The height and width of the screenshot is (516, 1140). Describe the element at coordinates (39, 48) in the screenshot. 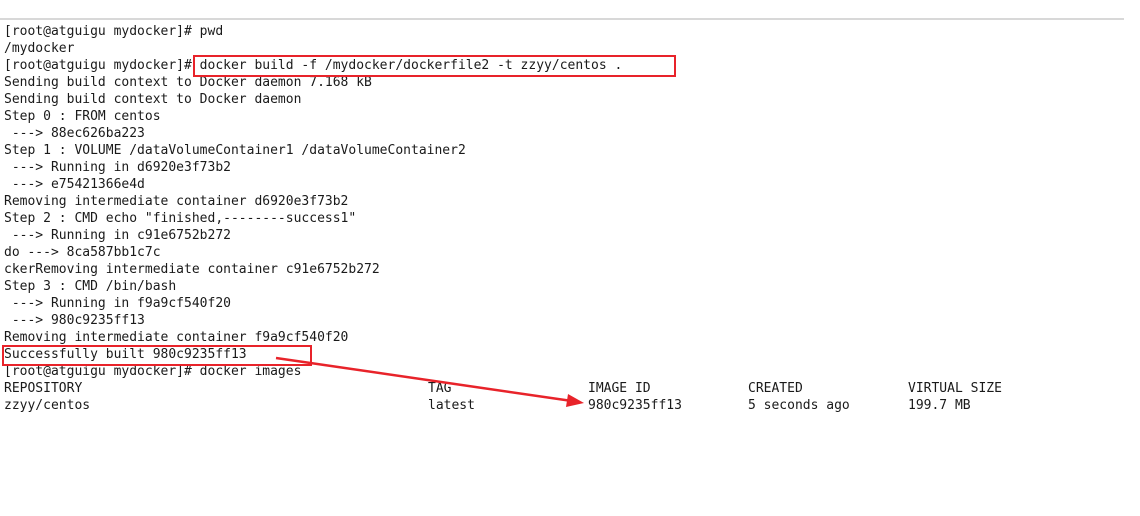

I see `terminal-line: /mydocker` at that location.